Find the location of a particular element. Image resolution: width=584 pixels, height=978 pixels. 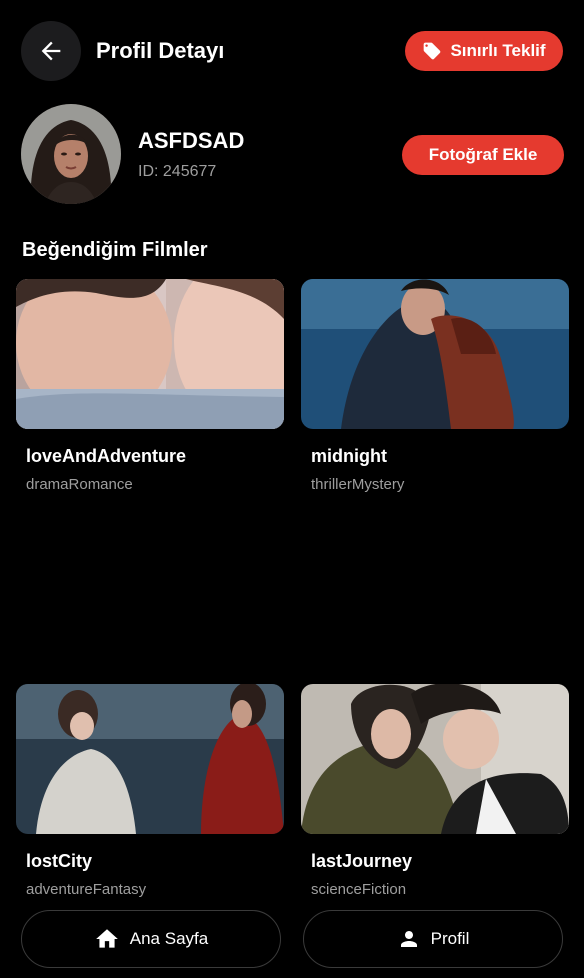

arrow-left-icon is located at coordinates (51, 51).